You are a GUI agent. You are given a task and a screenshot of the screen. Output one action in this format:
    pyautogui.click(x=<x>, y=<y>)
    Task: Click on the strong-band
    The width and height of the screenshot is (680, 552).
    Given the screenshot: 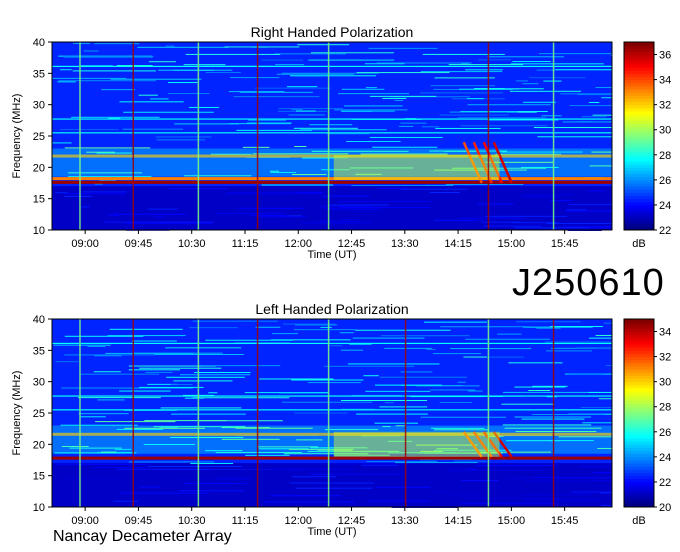 What is the action you would take?
    pyautogui.click(x=332, y=182)
    